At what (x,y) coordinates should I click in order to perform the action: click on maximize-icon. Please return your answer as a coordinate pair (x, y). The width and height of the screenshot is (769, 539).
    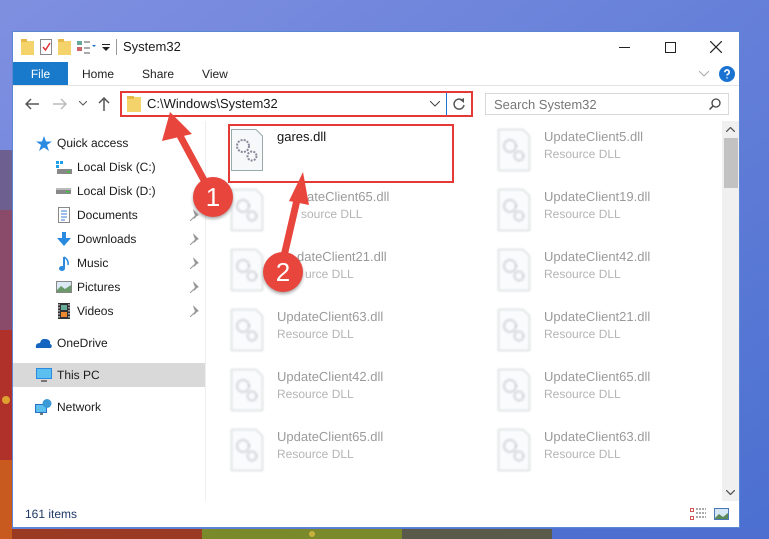
    Looking at the image, I should click on (670, 47).